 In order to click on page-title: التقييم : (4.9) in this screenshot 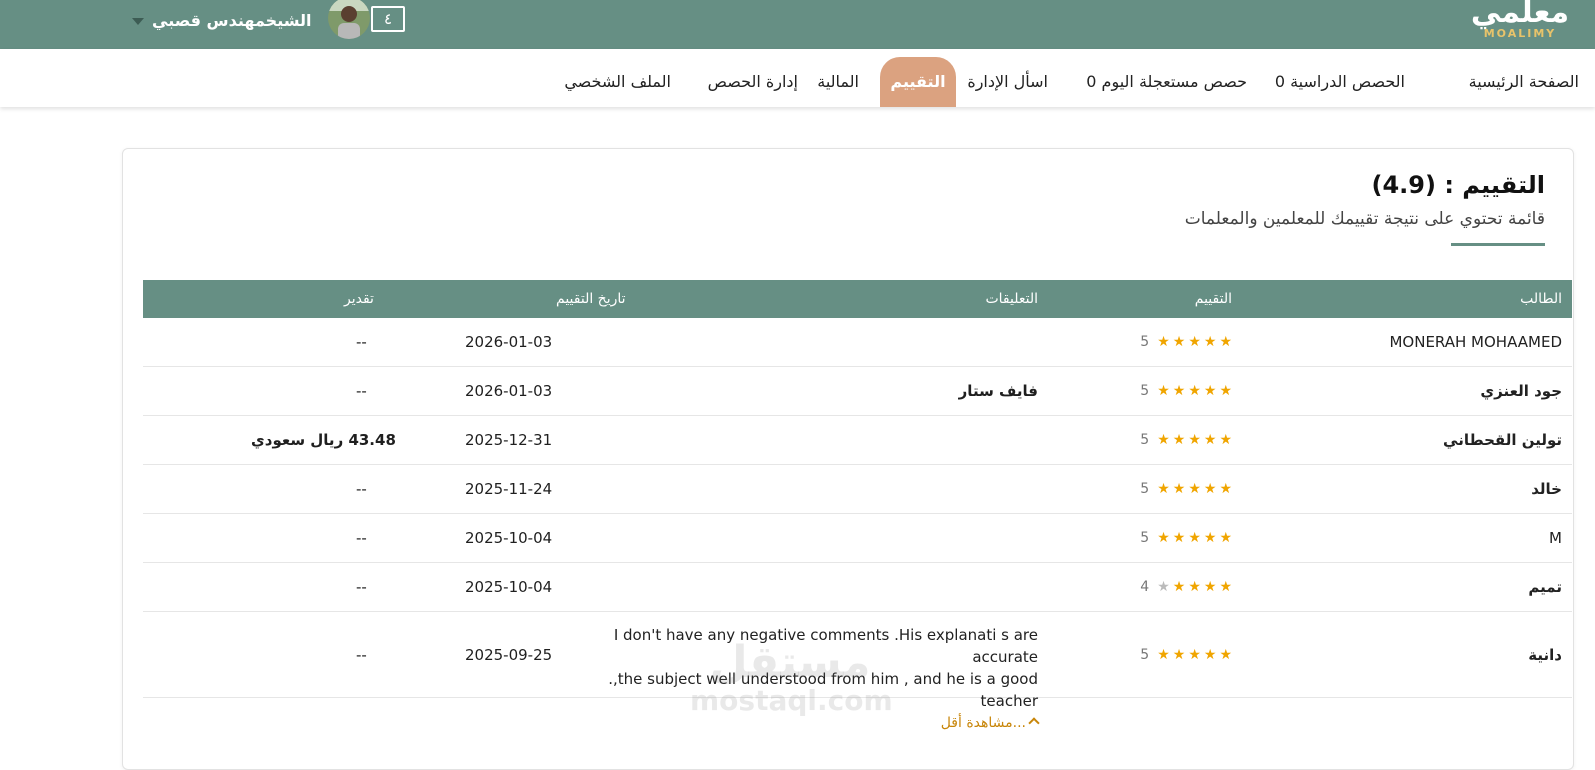, I will do `click(1458, 185)`.